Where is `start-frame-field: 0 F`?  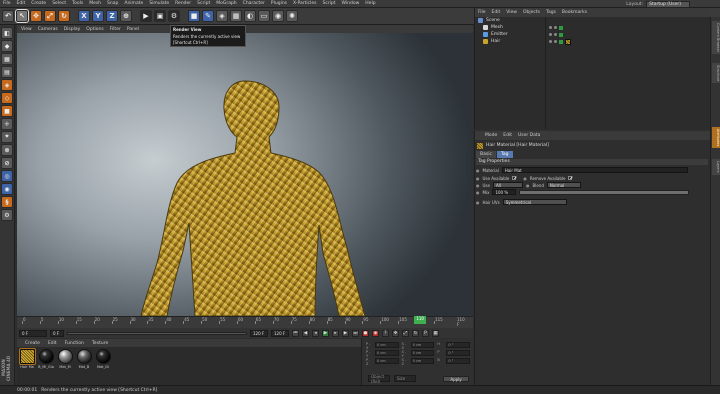 start-frame-field: 0 F is located at coordinates (33, 333).